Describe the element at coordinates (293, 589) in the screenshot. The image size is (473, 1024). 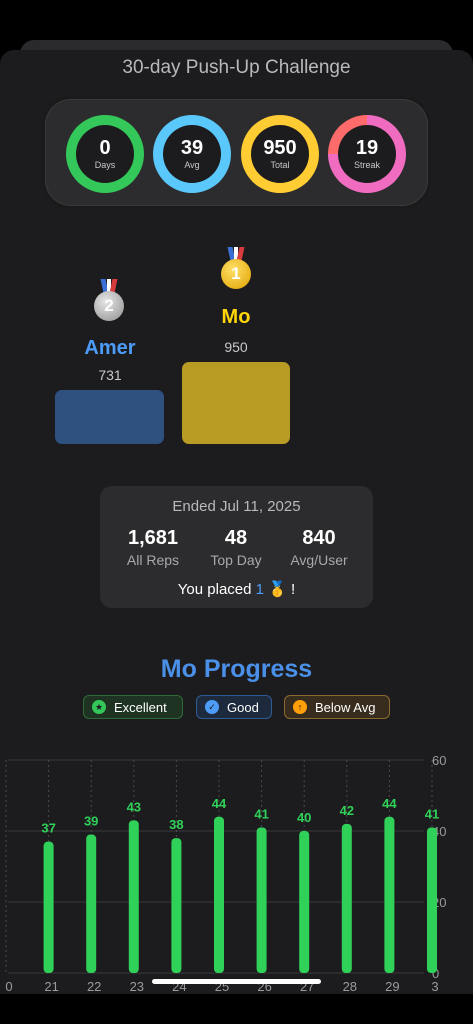
I see `placed-suffix: !` at that location.